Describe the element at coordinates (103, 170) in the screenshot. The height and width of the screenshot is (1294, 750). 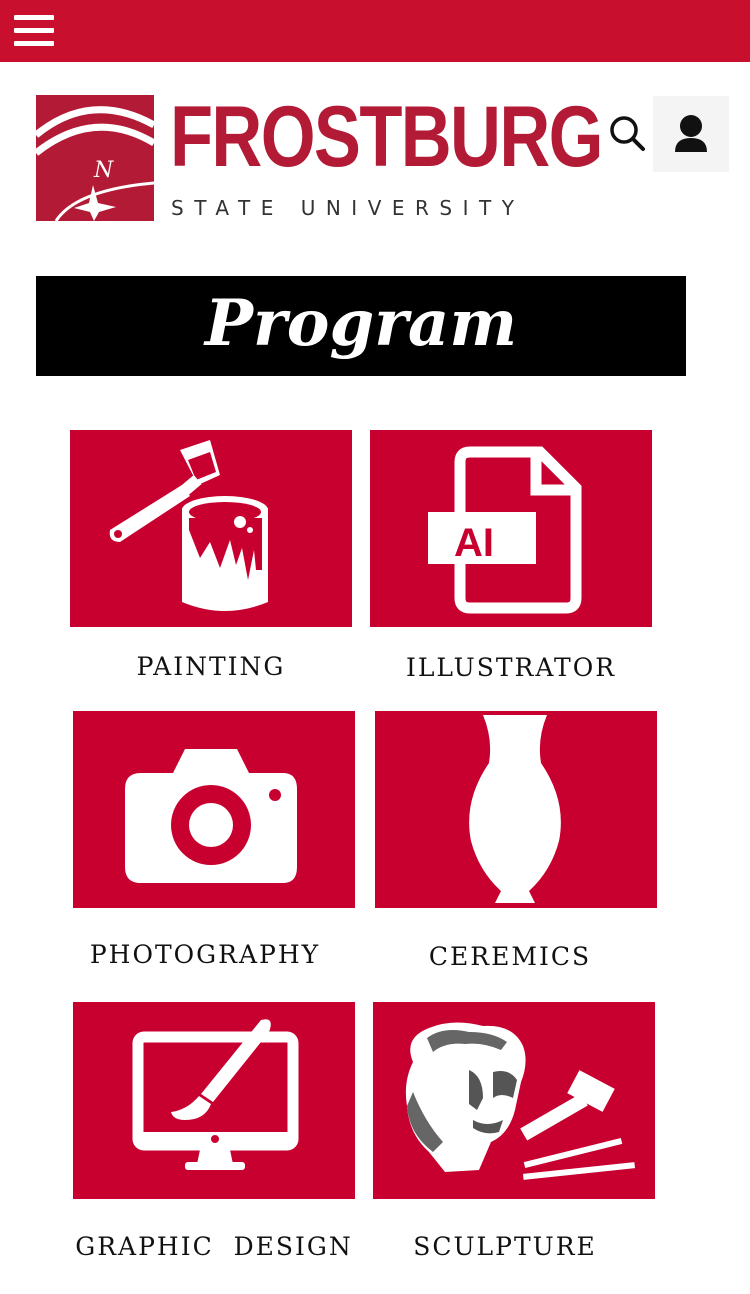
I see `svg-text: N` at that location.